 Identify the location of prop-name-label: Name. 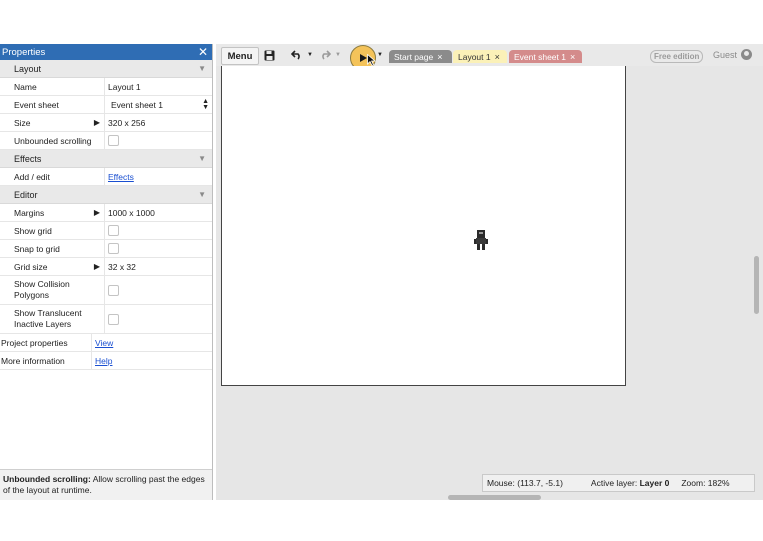
(52, 86).